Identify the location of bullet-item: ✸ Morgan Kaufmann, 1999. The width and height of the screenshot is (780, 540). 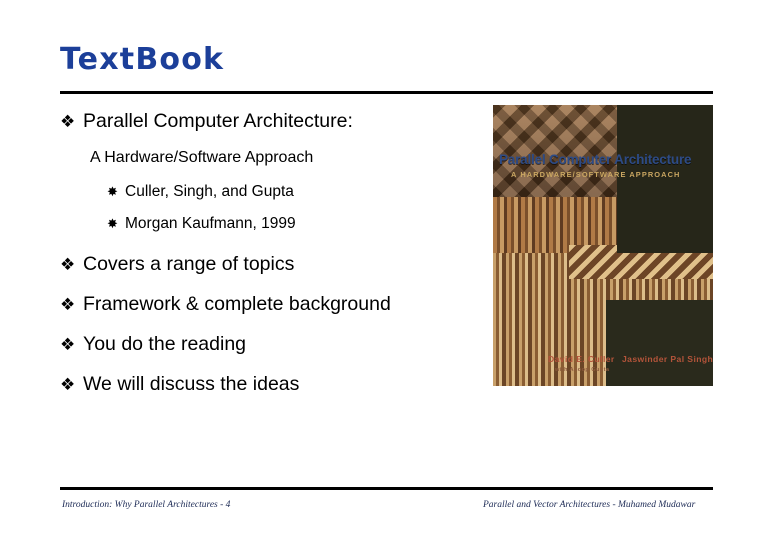
(201, 224).